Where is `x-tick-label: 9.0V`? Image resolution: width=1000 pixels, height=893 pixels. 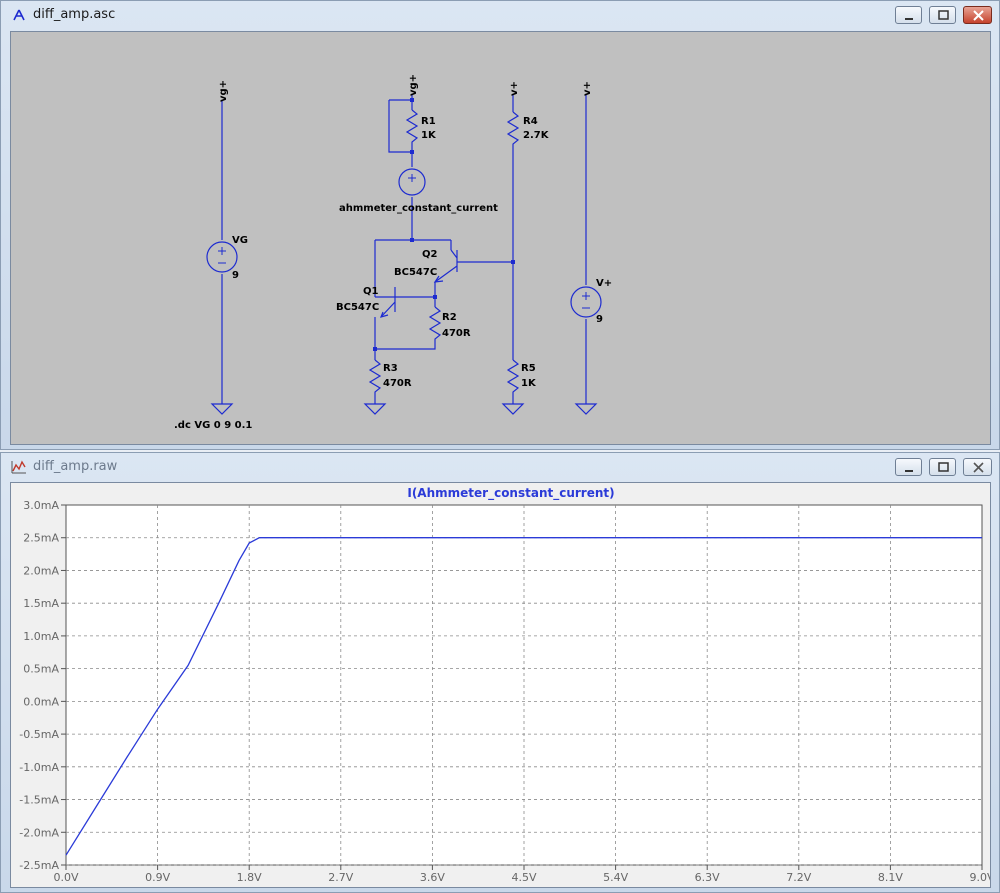
x-tick-label: 9.0V is located at coordinates (979, 877).